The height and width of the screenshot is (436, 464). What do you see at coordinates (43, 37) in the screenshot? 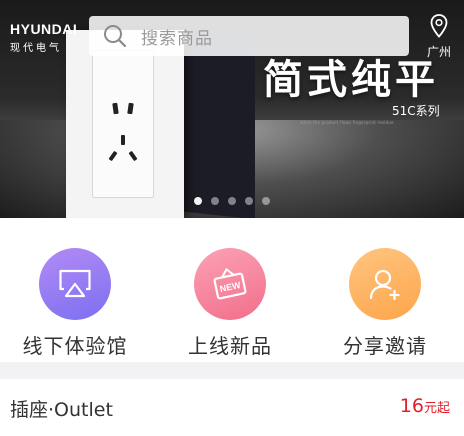
I see `brand-logo: HYUNDAI 现代电气` at bounding box center [43, 37].